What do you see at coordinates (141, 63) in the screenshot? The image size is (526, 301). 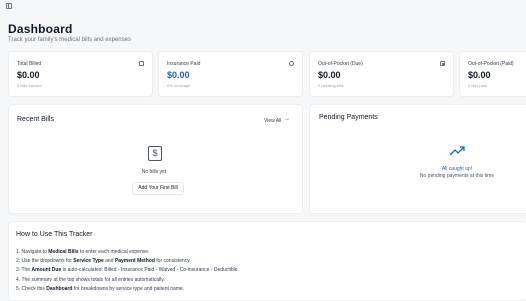 I see `receipt-icon` at bounding box center [141, 63].